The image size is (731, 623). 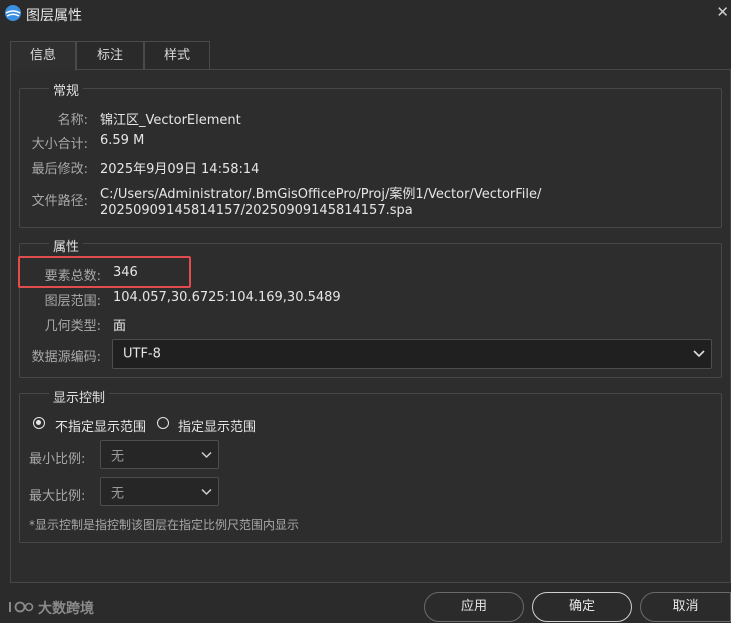 What do you see at coordinates (72, 301) in the screenshot?
I see `extent-label: 图层范围:` at bounding box center [72, 301].